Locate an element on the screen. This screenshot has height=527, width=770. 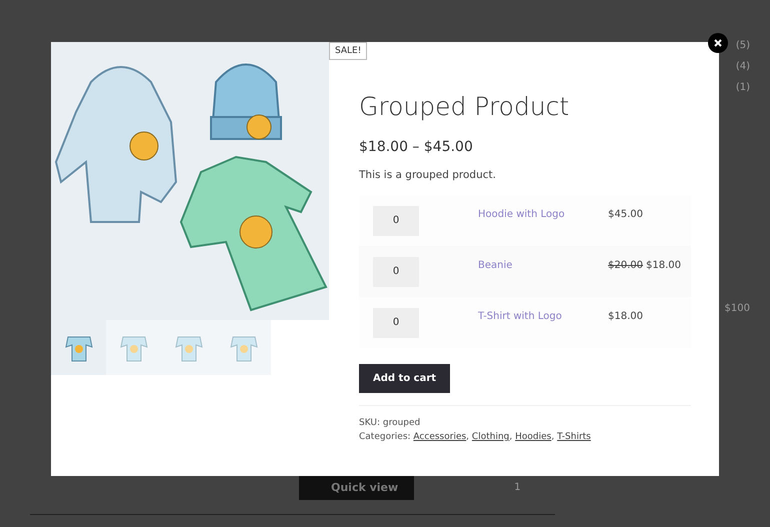
close-button is located at coordinates (718, 43).